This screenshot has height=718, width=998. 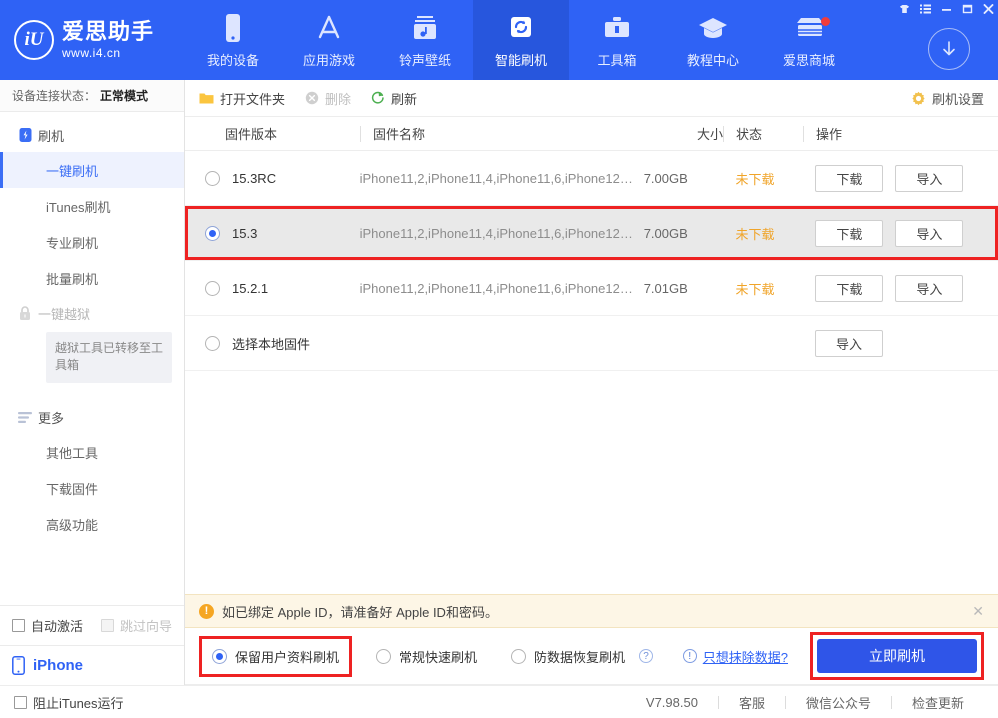 What do you see at coordinates (251, 134) in the screenshot?
I see `column-header-version: 固件版本` at bounding box center [251, 134].